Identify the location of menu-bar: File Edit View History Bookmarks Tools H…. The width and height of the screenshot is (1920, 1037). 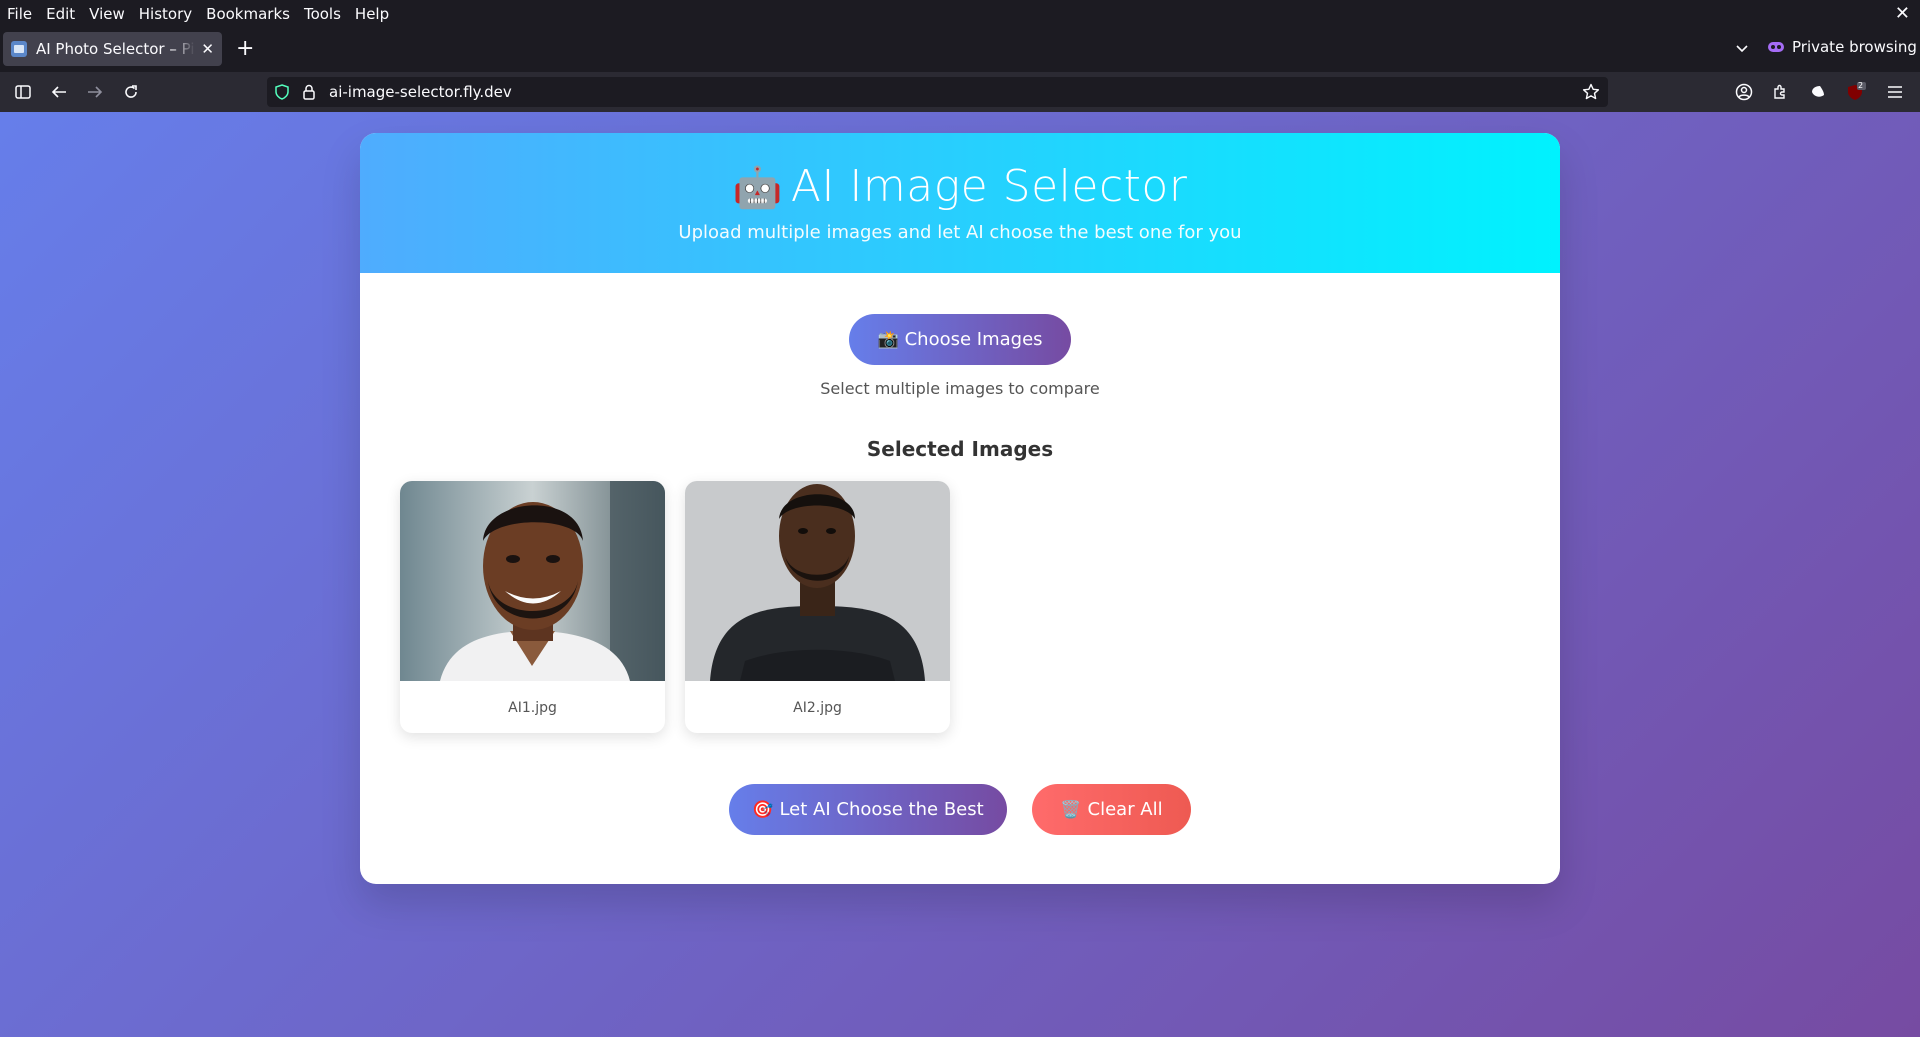
(960, 14).